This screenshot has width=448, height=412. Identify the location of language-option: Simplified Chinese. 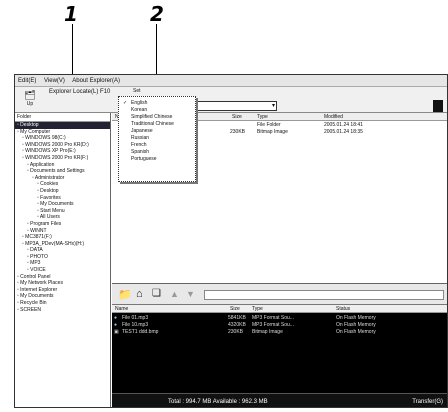
(157, 117).